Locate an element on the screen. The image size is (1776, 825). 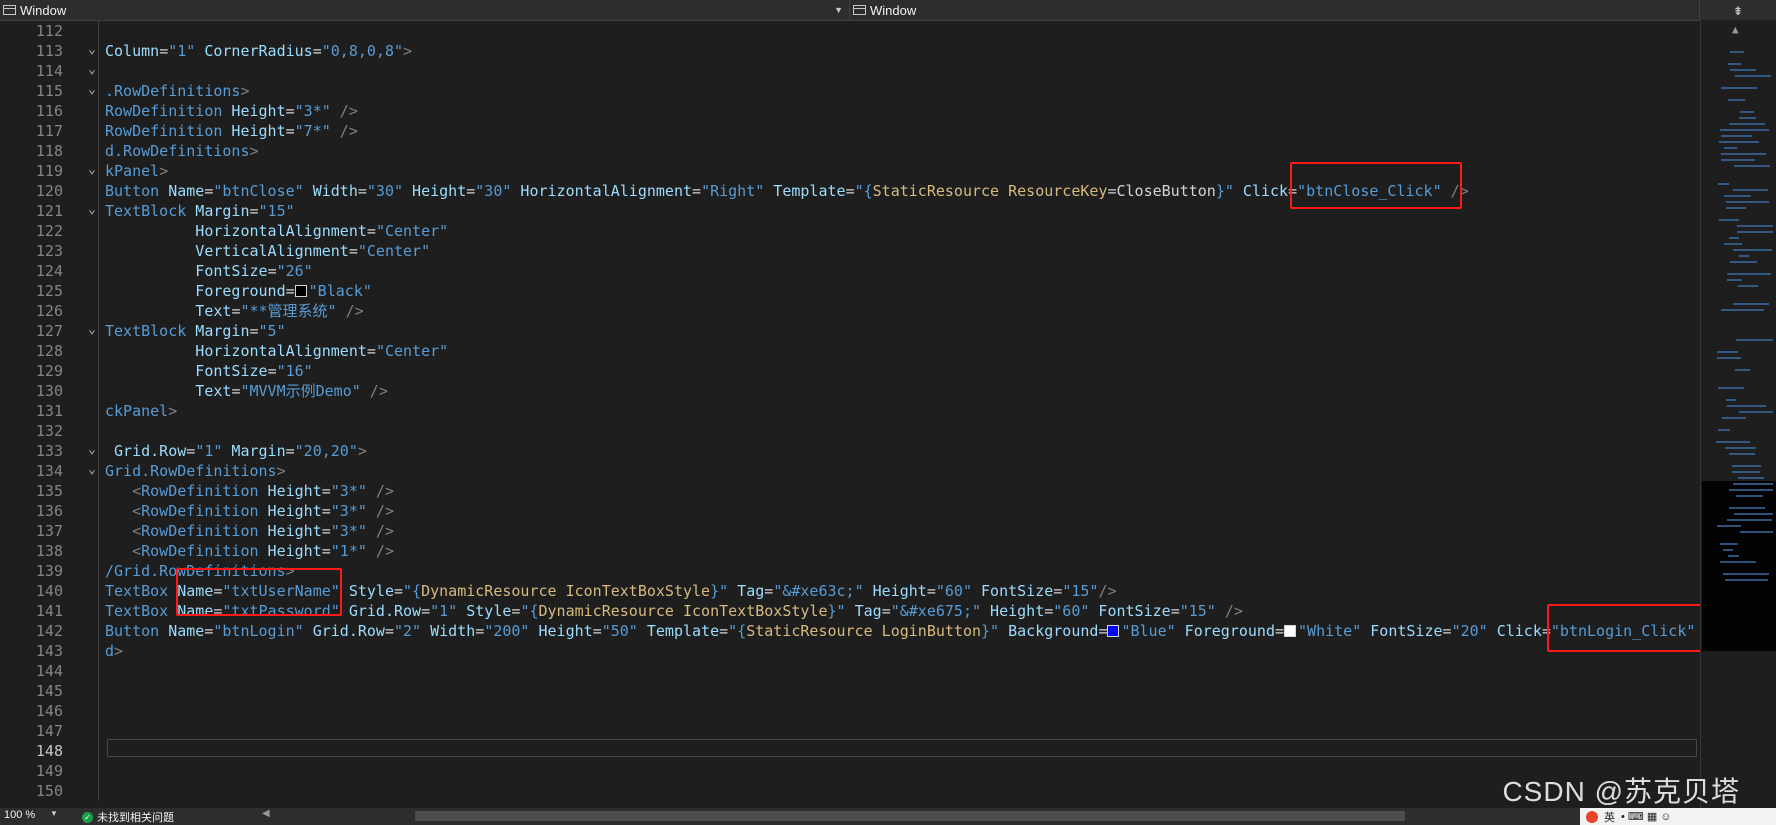
code-line: 136 <RowDefinition Height="3*" /> is located at coordinates (850, 511).